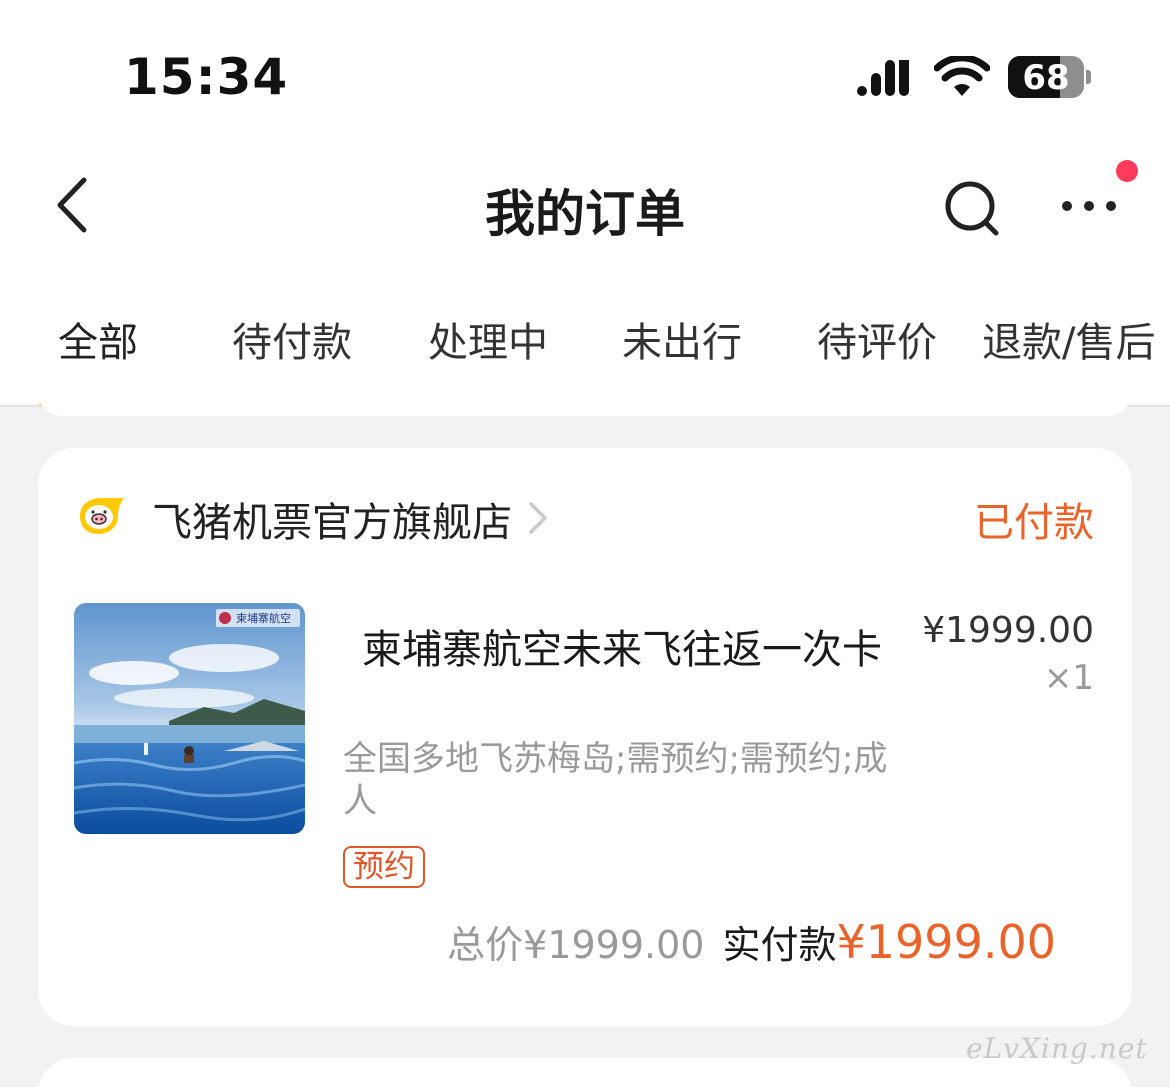 The image size is (1170, 1087). Describe the element at coordinates (682, 339) in the screenshot. I see `tab-not-traveled: 未出行` at that location.